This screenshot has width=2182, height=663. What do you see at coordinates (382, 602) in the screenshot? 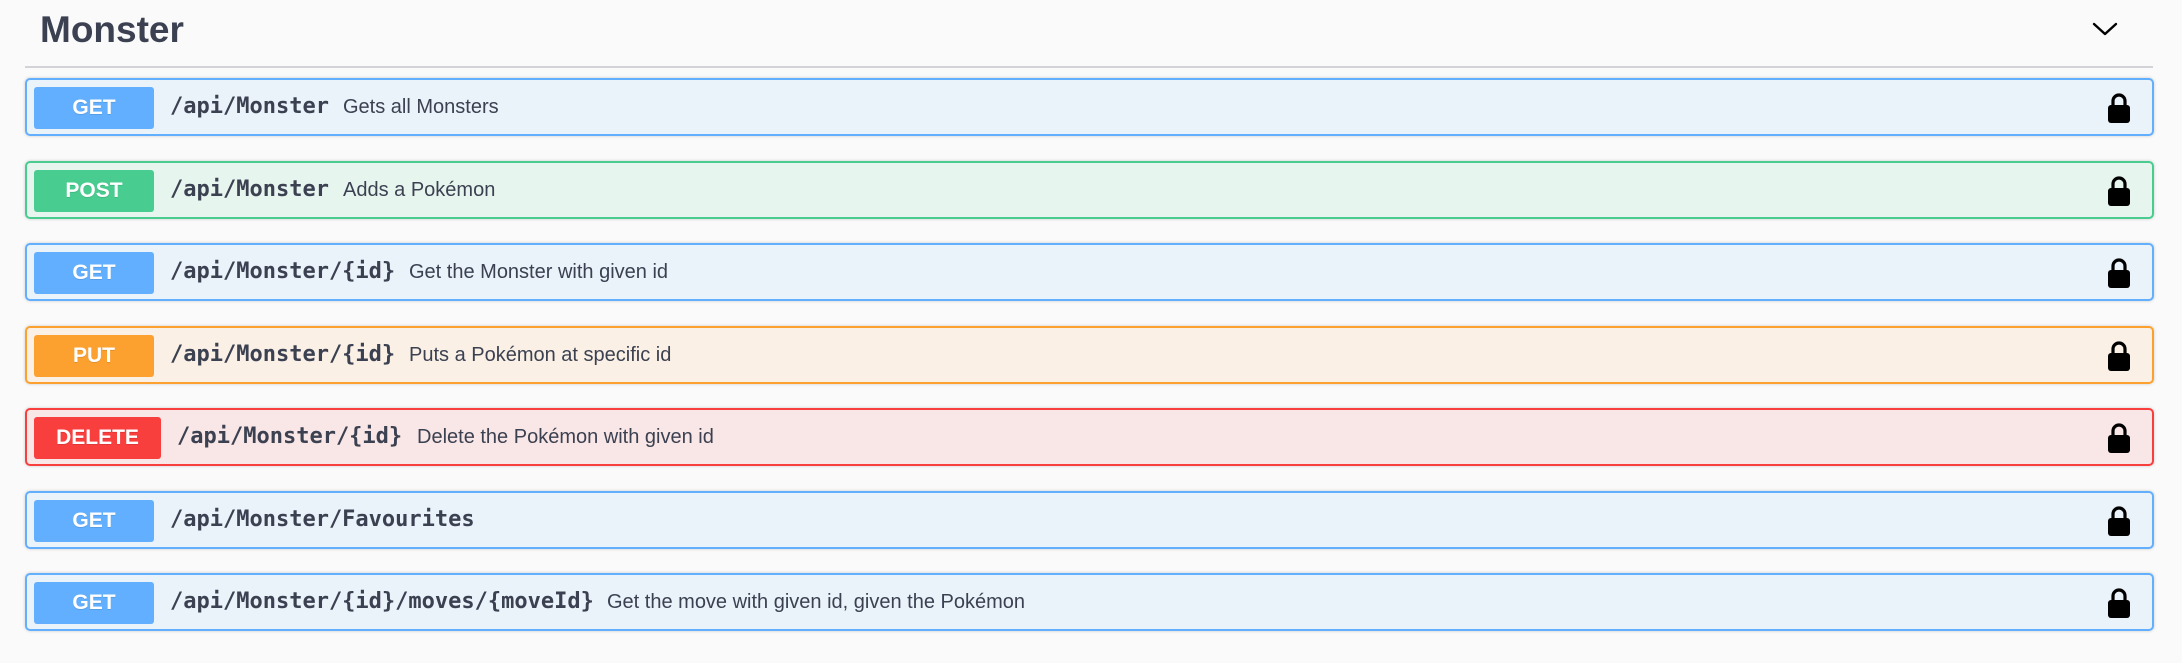
I see `operation-path: /api/Monster/{id}/moves/{moveId}` at bounding box center [382, 602].